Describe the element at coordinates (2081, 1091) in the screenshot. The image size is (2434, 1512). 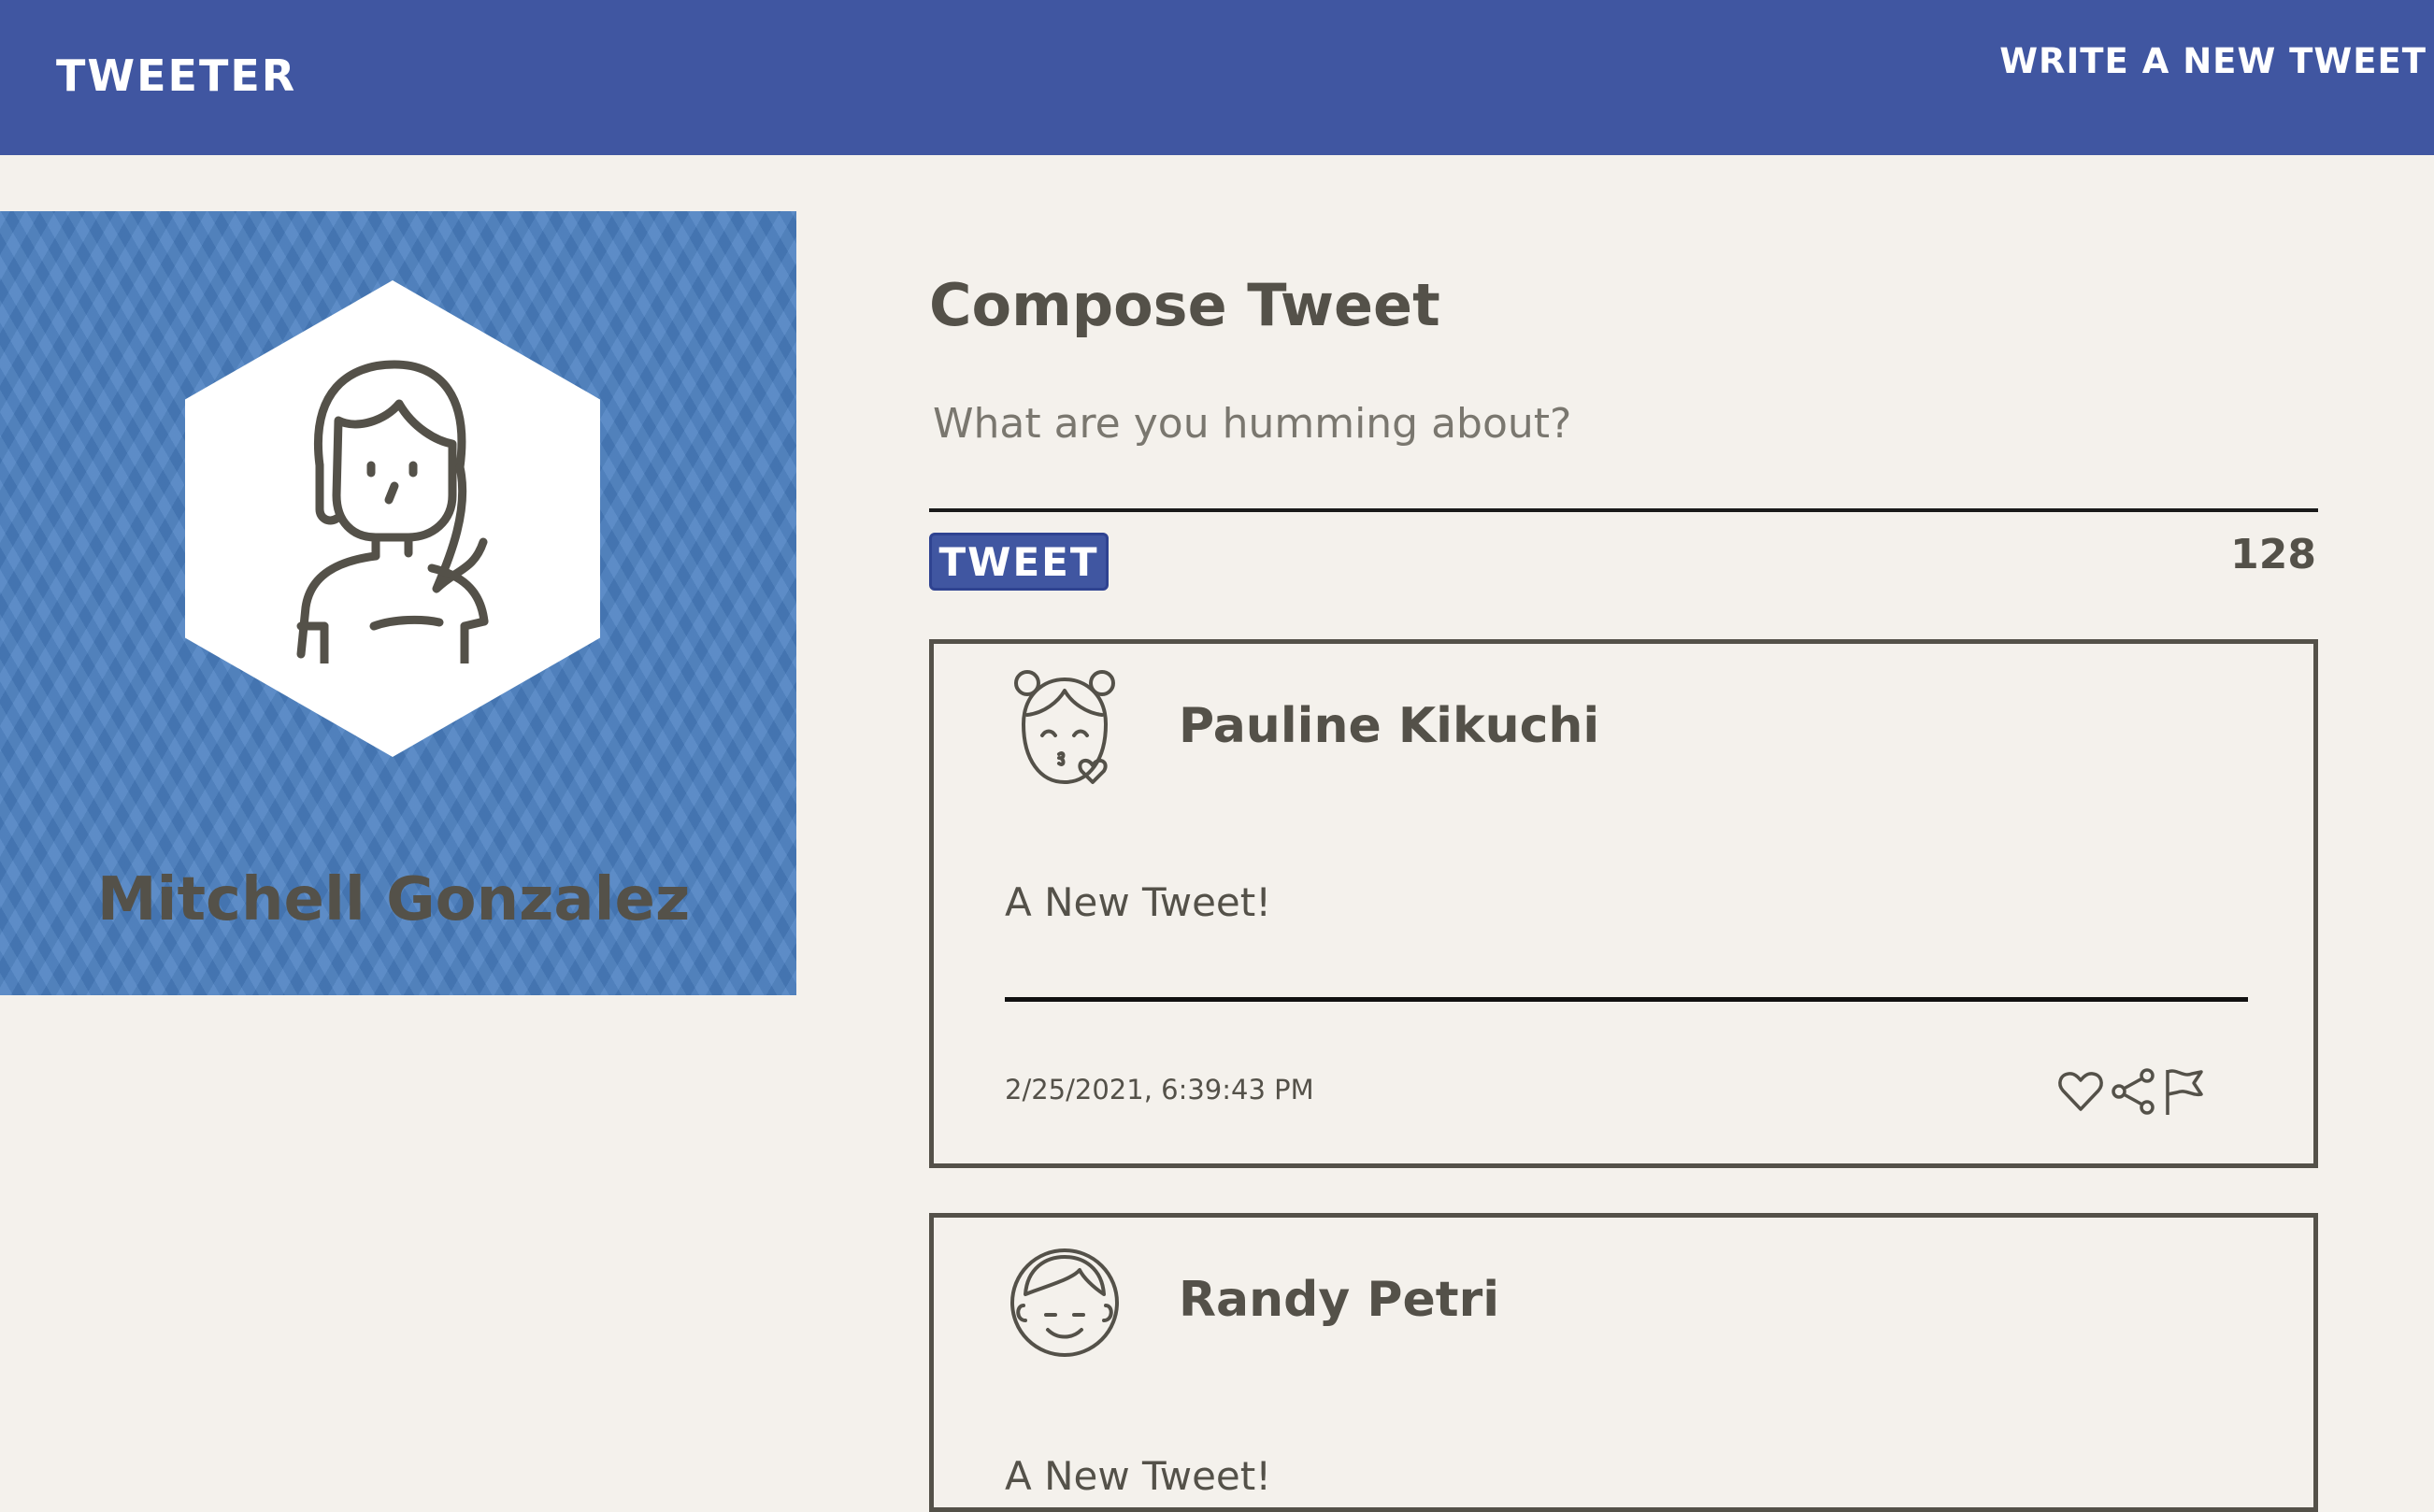
I see `heart-icon` at that location.